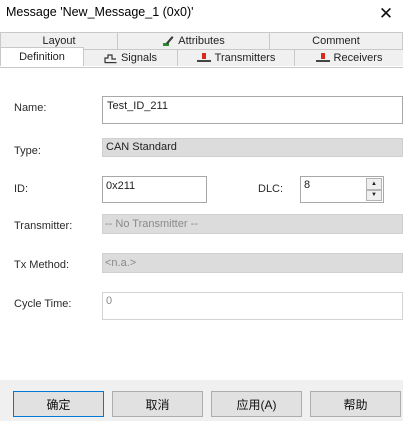 The width and height of the screenshot is (403, 421). I want to click on dlc-stepper: 8 ▲ ▼, so click(342, 189).